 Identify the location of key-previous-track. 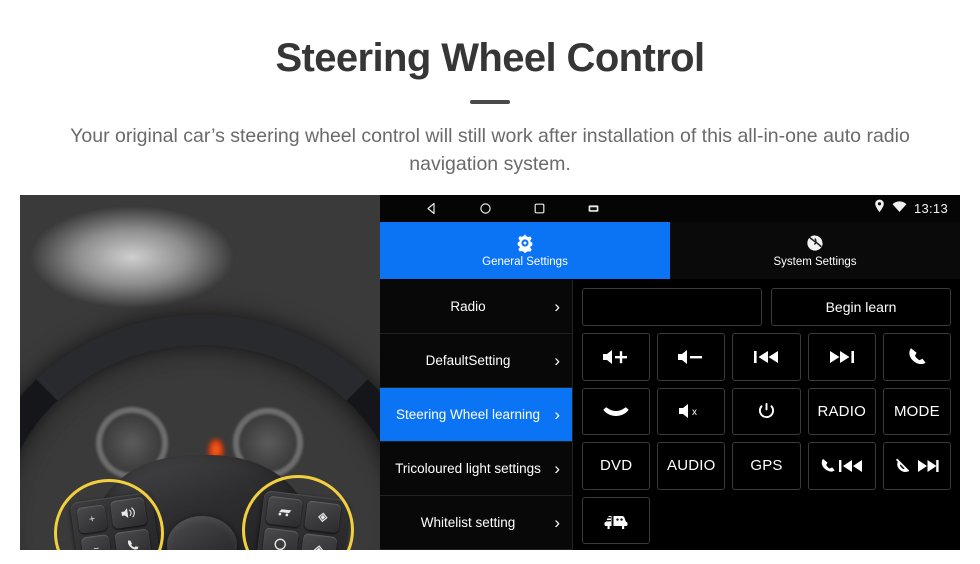
(766, 357).